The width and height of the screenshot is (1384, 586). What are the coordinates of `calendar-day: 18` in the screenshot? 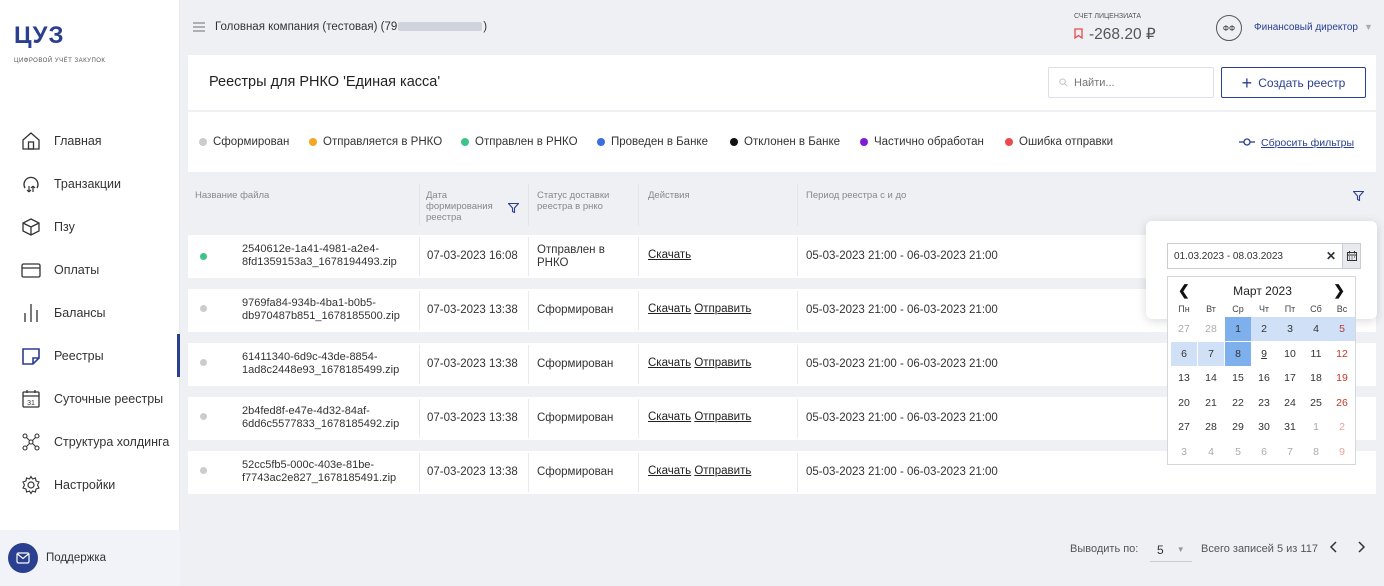 It's located at (1316, 378).